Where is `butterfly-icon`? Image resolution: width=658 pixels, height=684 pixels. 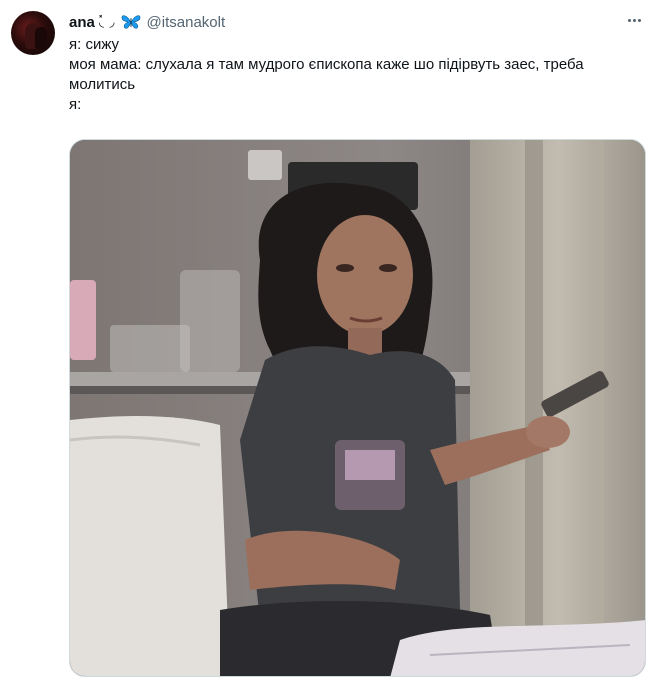 butterfly-icon is located at coordinates (130, 22).